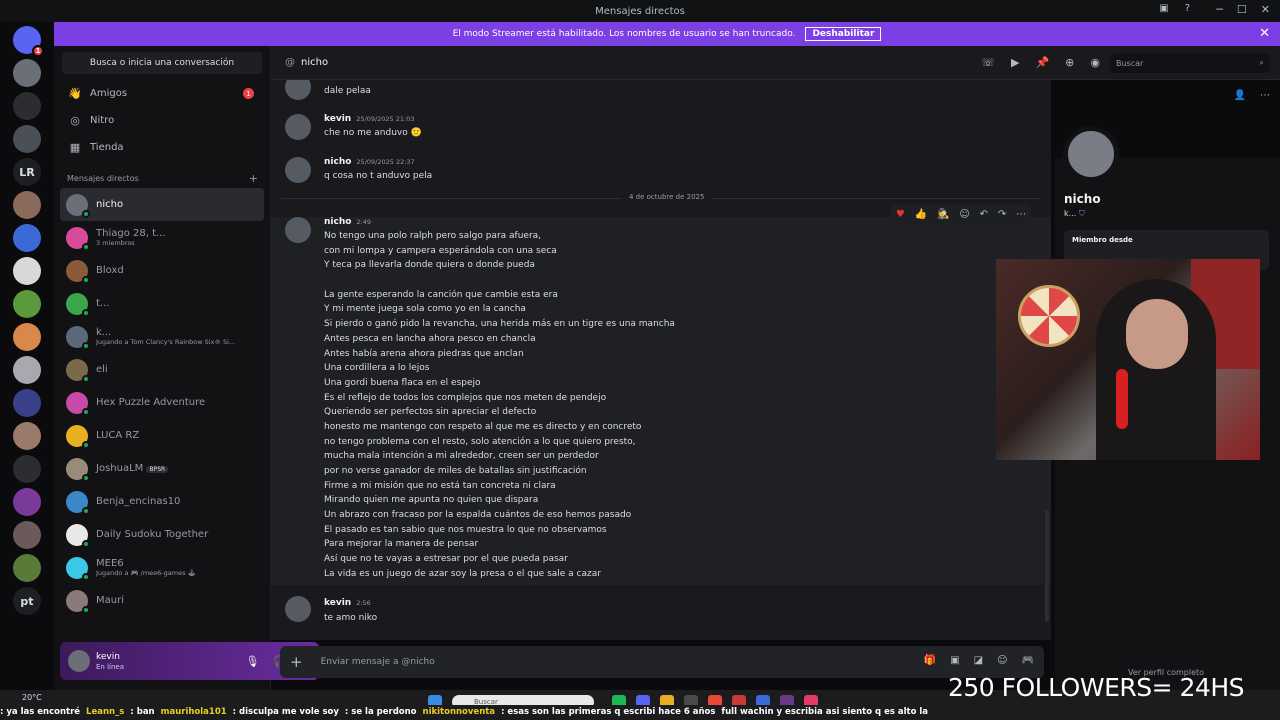  Describe the element at coordinates (162, 63) in the screenshot. I see `find-conversation-button: Busca o inicia una conversación` at that location.